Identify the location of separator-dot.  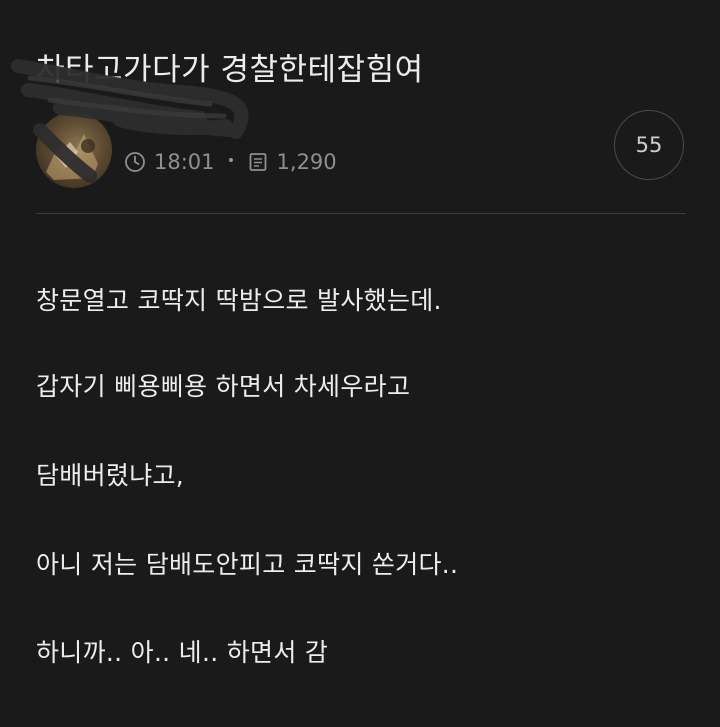
(230, 160).